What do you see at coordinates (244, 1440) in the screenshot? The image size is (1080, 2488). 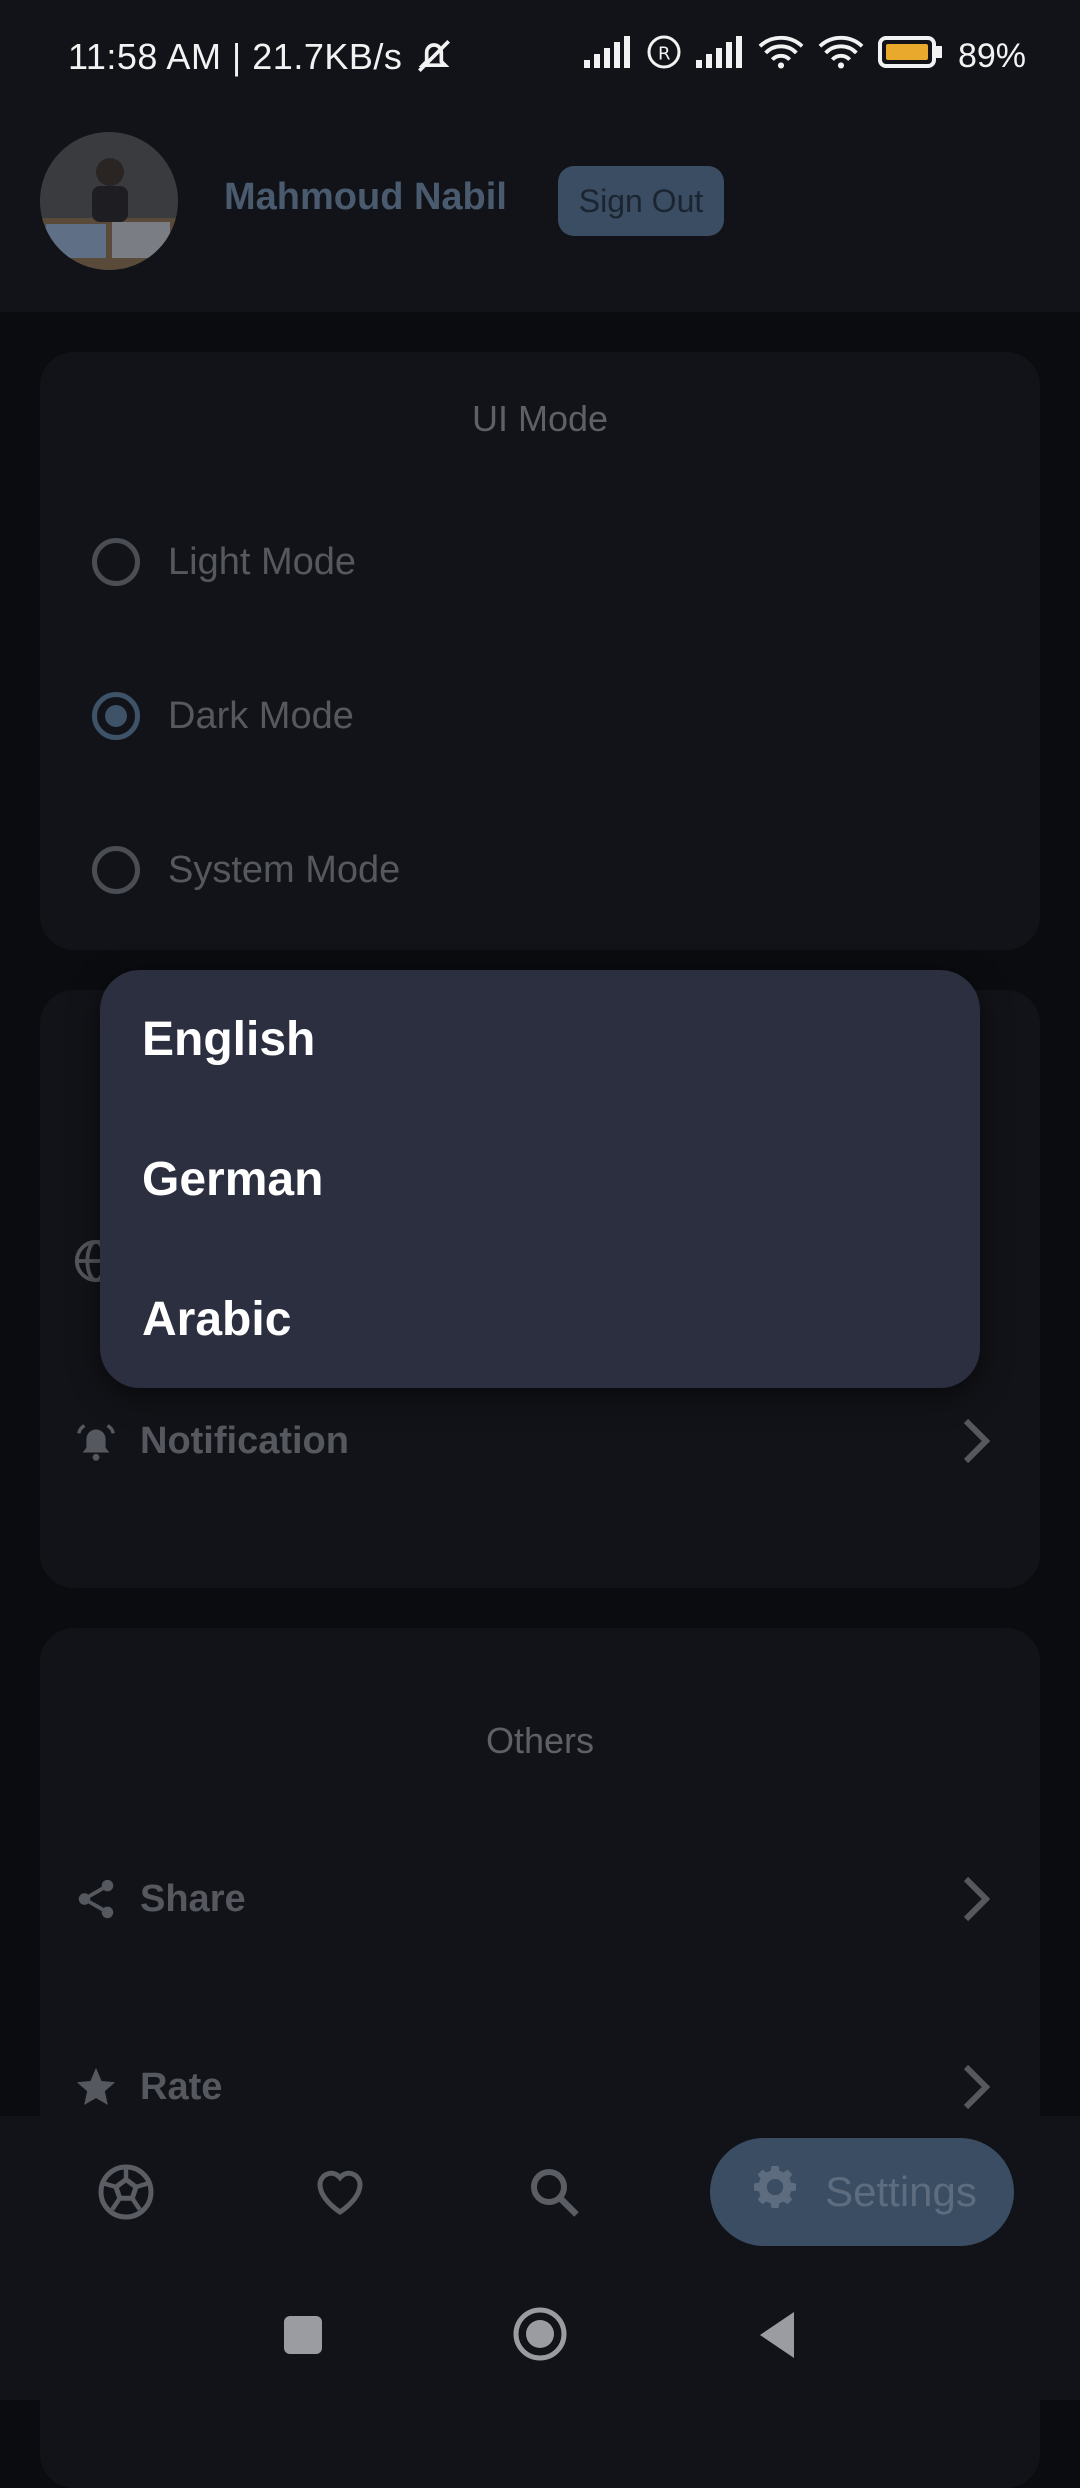 I see `notification-label: Notification` at bounding box center [244, 1440].